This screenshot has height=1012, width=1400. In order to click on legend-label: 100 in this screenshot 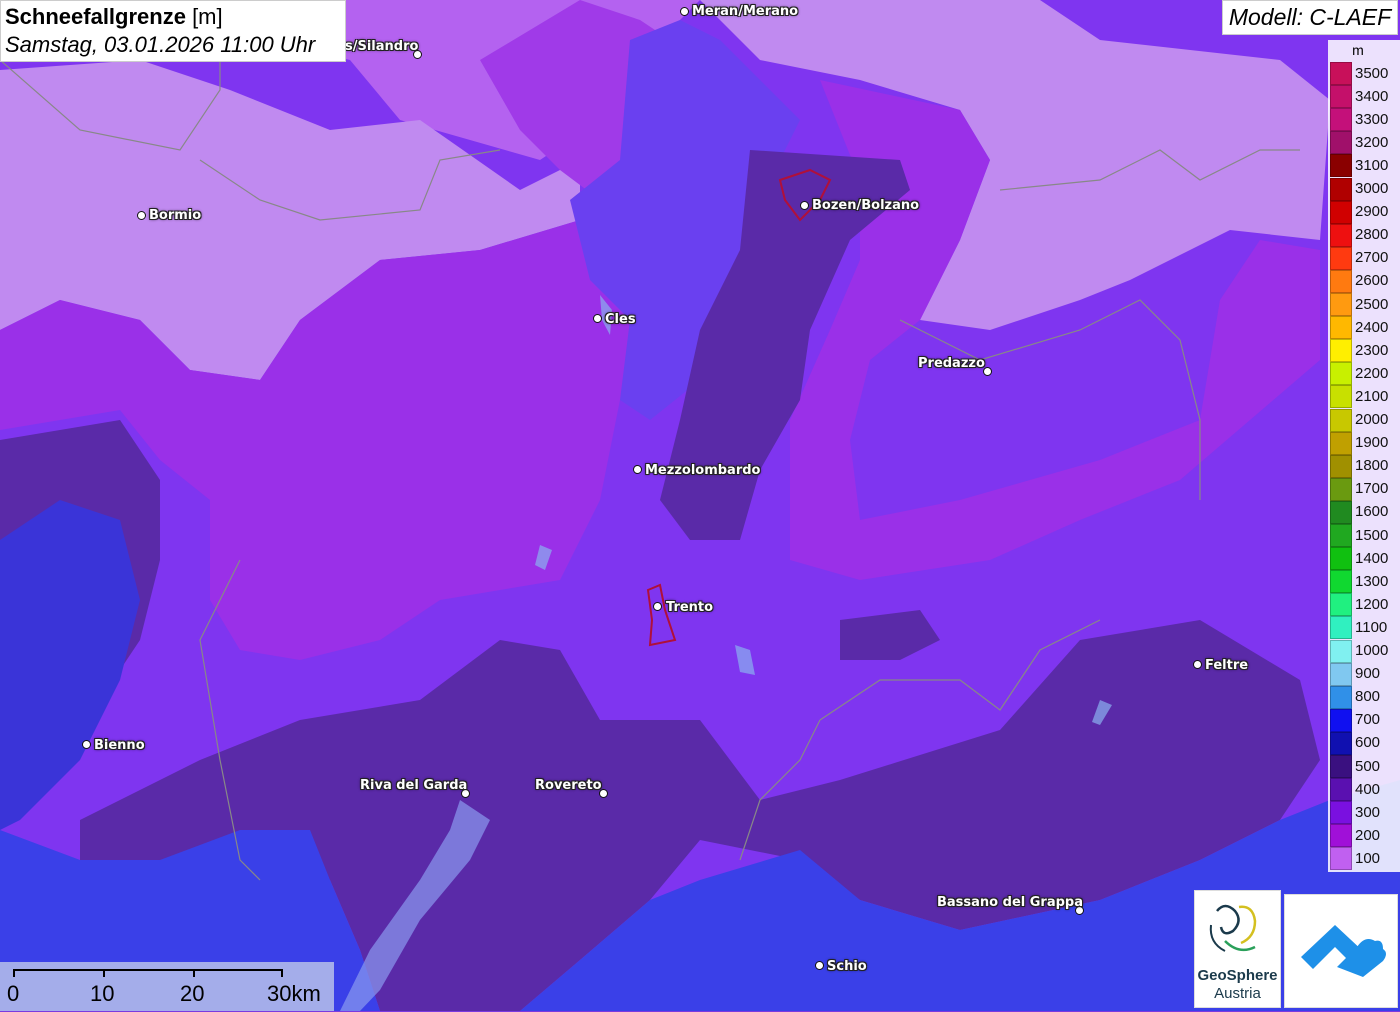, I will do `click(1368, 858)`.